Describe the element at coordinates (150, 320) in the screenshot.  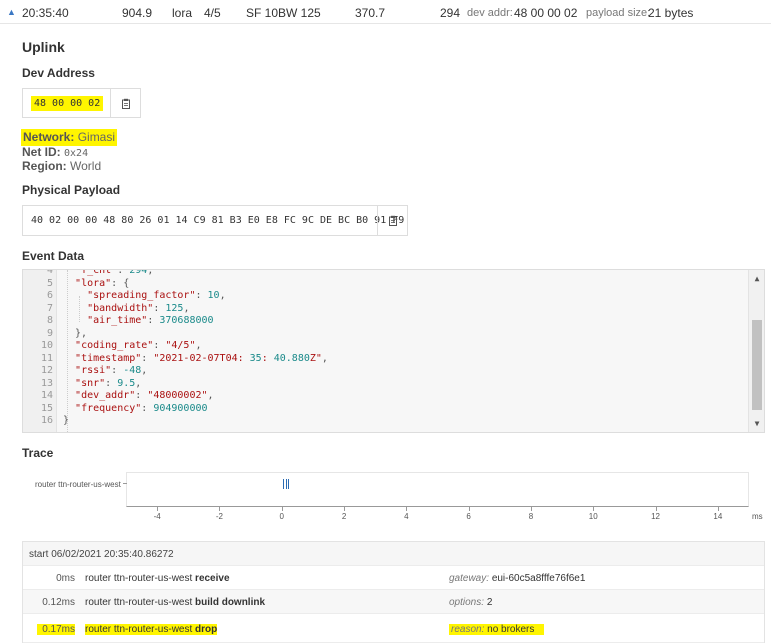
I see `code-text: "air_time": 370688000` at that location.